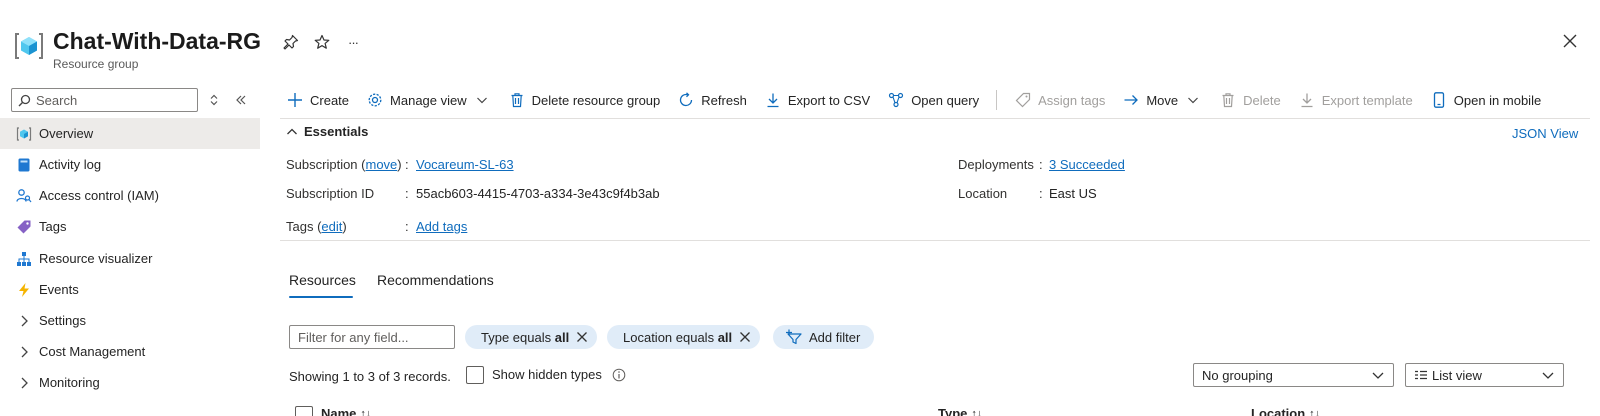 Image resolution: width=1600 pixels, height=416 pixels. What do you see at coordinates (99, 195) in the screenshot?
I see `sidebar-item-label: Access control (IAM)` at bounding box center [99, 195].